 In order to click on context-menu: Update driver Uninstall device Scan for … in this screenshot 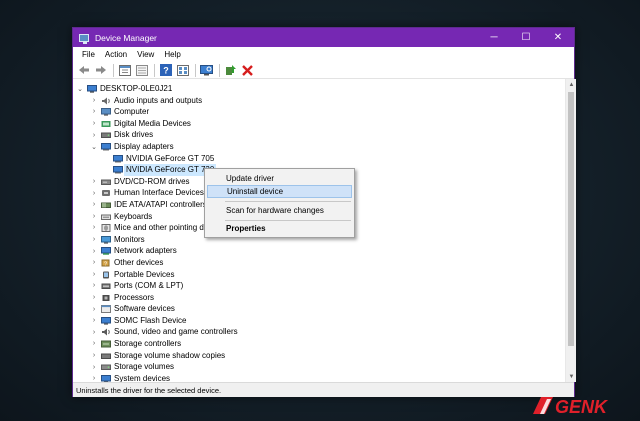, I will do `click(279, 203)`.